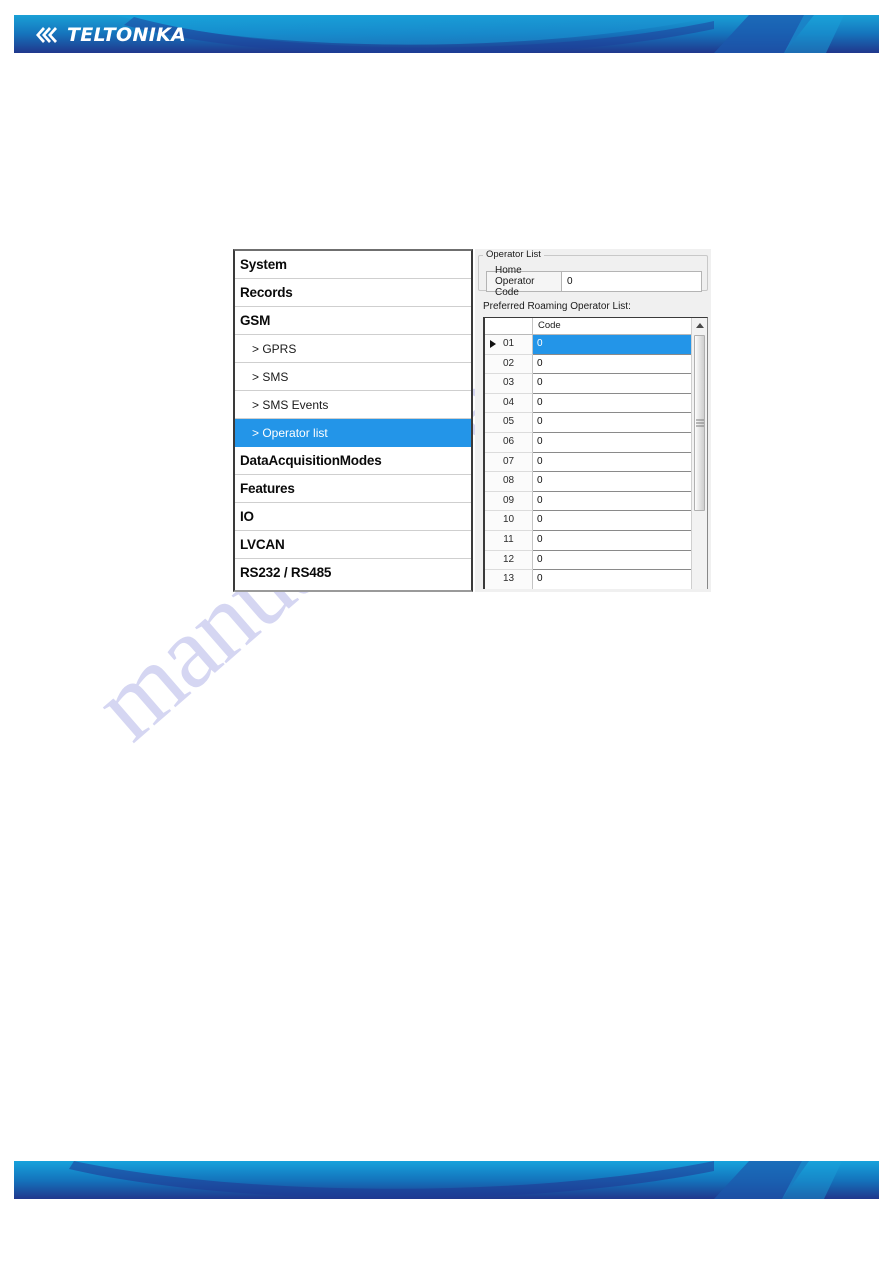 The image size is (893, 1263). What do you see at coordinates (353, 489) in the screenshot?
I see `sidebar-item-features: Features` at bounding box center [353, 489].